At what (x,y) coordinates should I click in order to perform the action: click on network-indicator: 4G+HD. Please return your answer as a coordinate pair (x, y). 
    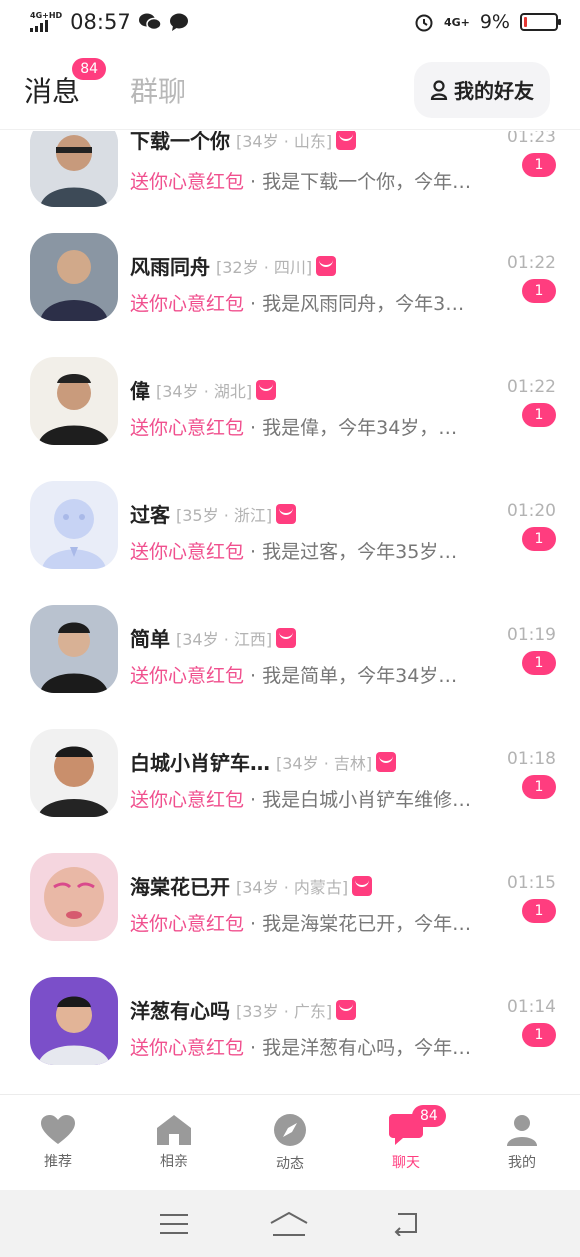
    Looking at the image, I should click on (46, 22).